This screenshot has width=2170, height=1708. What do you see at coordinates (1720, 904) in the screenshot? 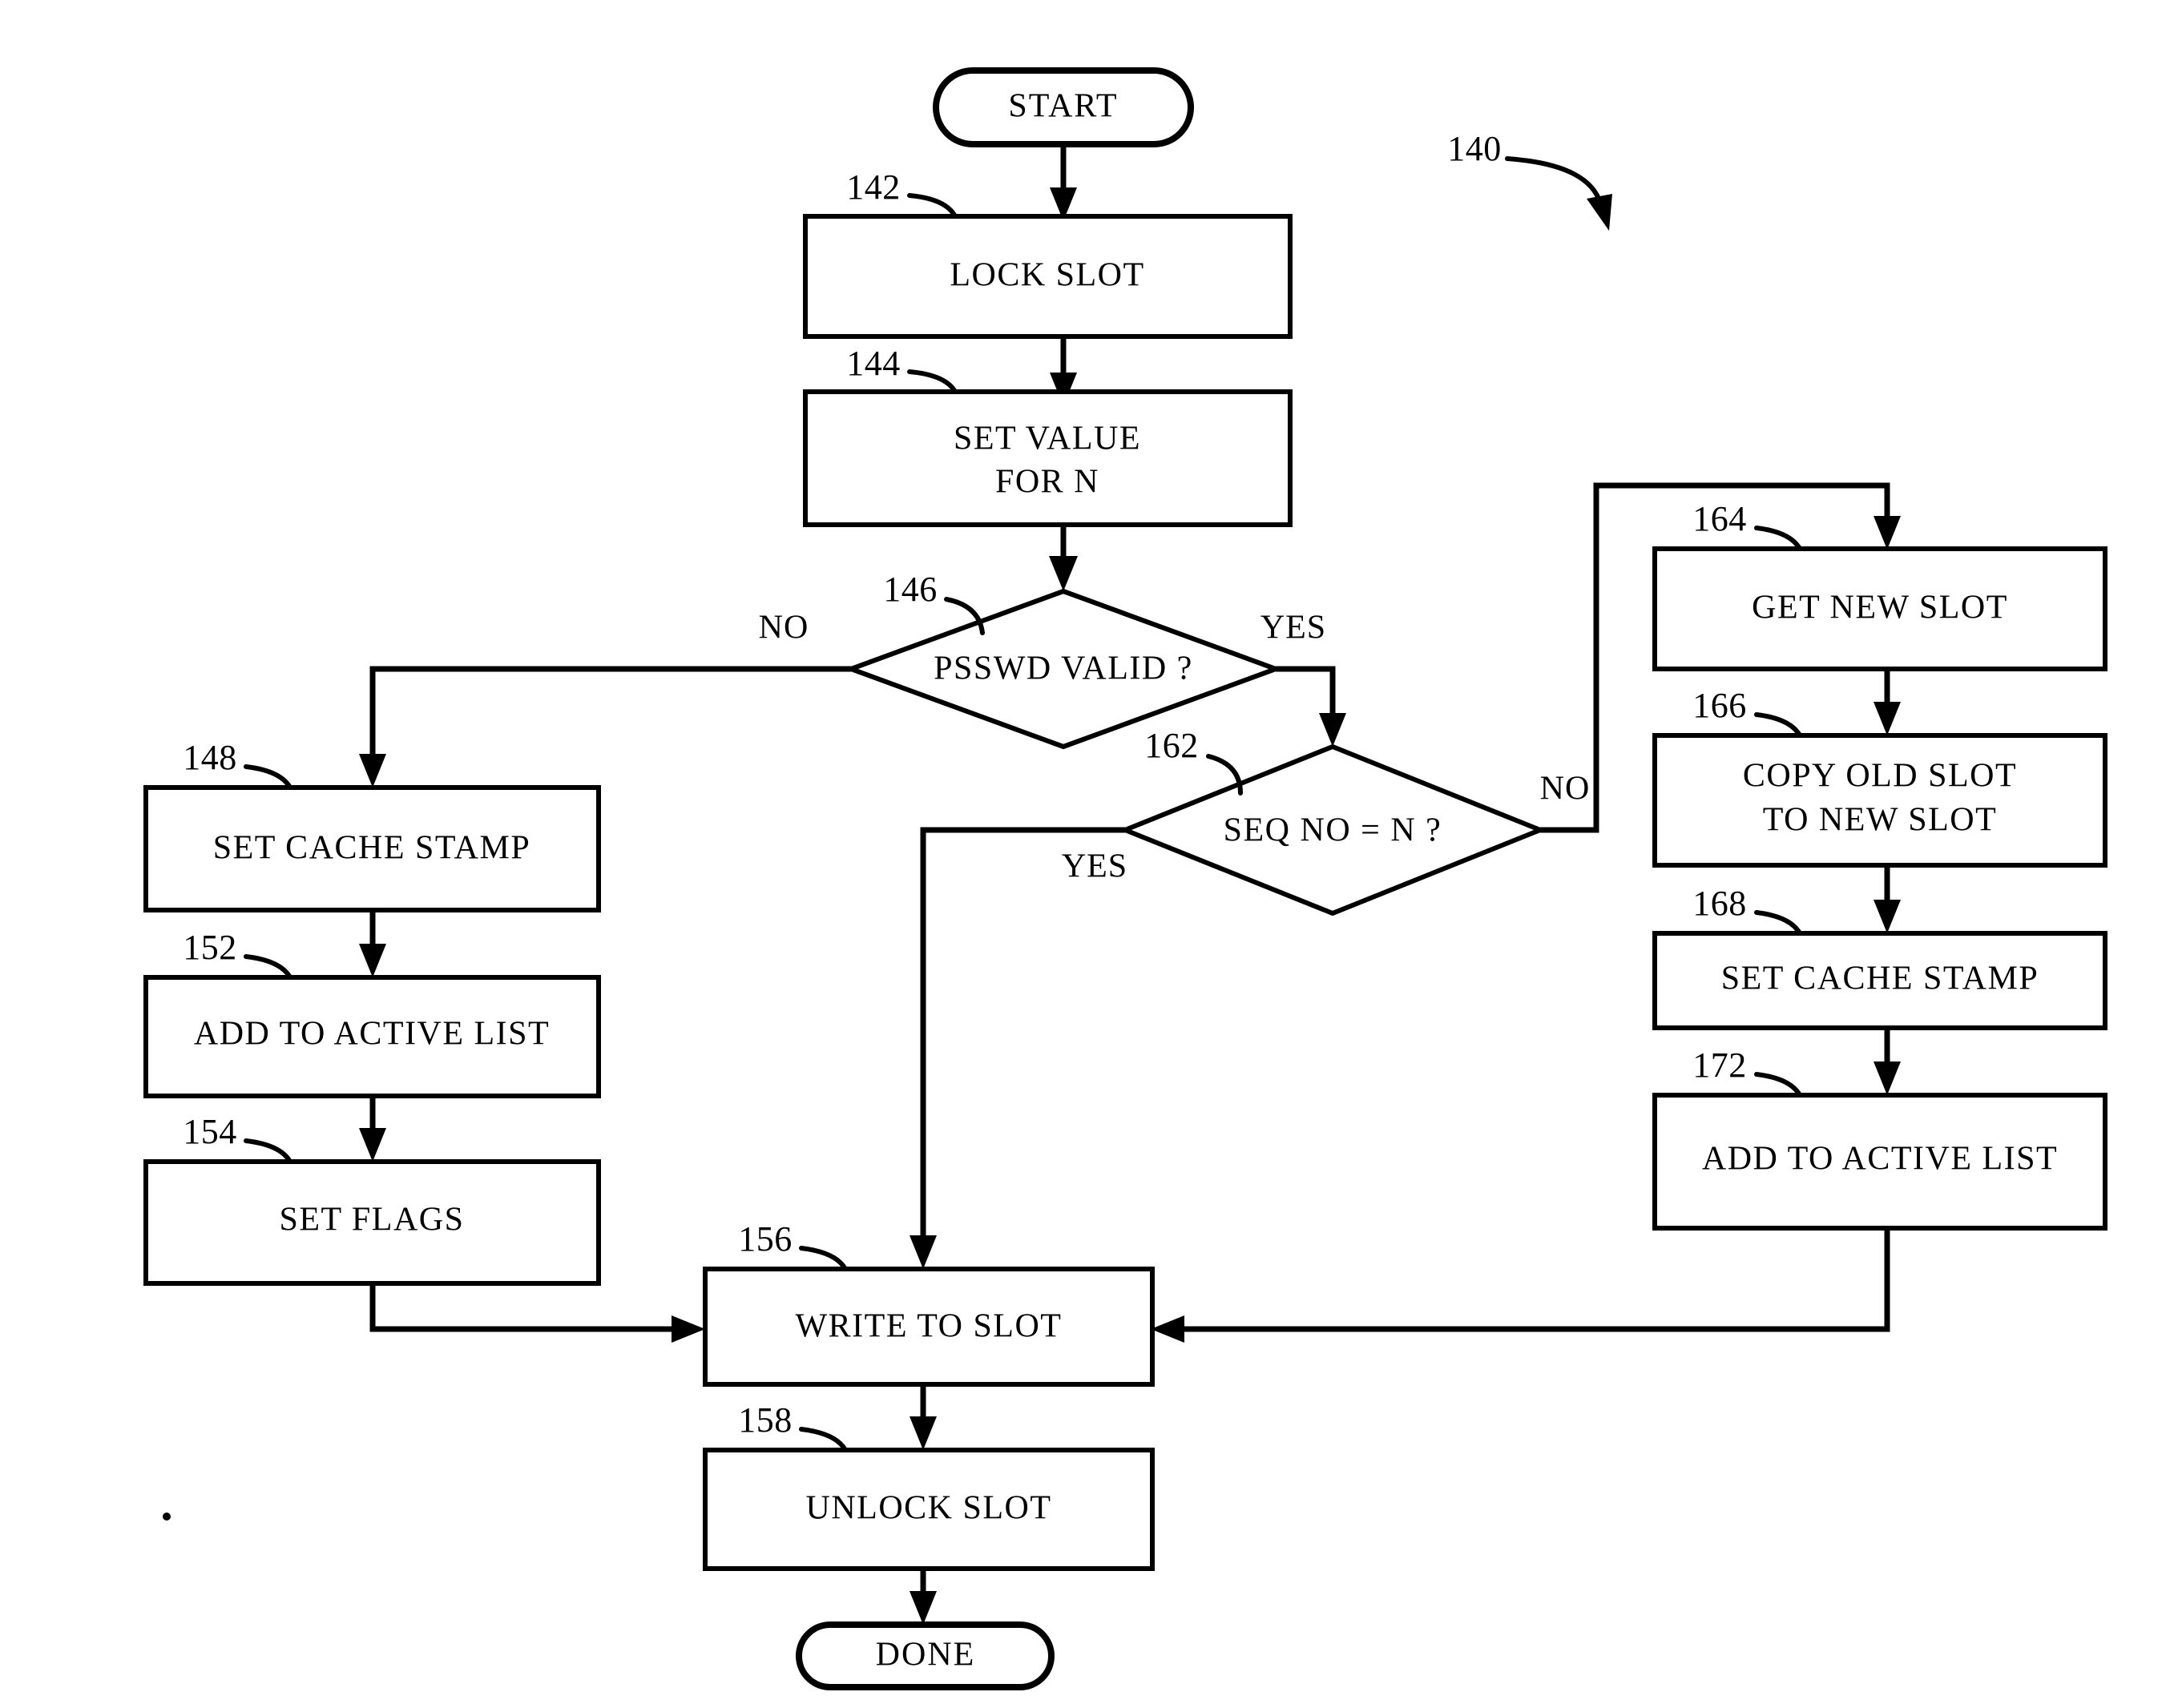
I see `reference-168-label: 168` at bounding box center [1720, 904].